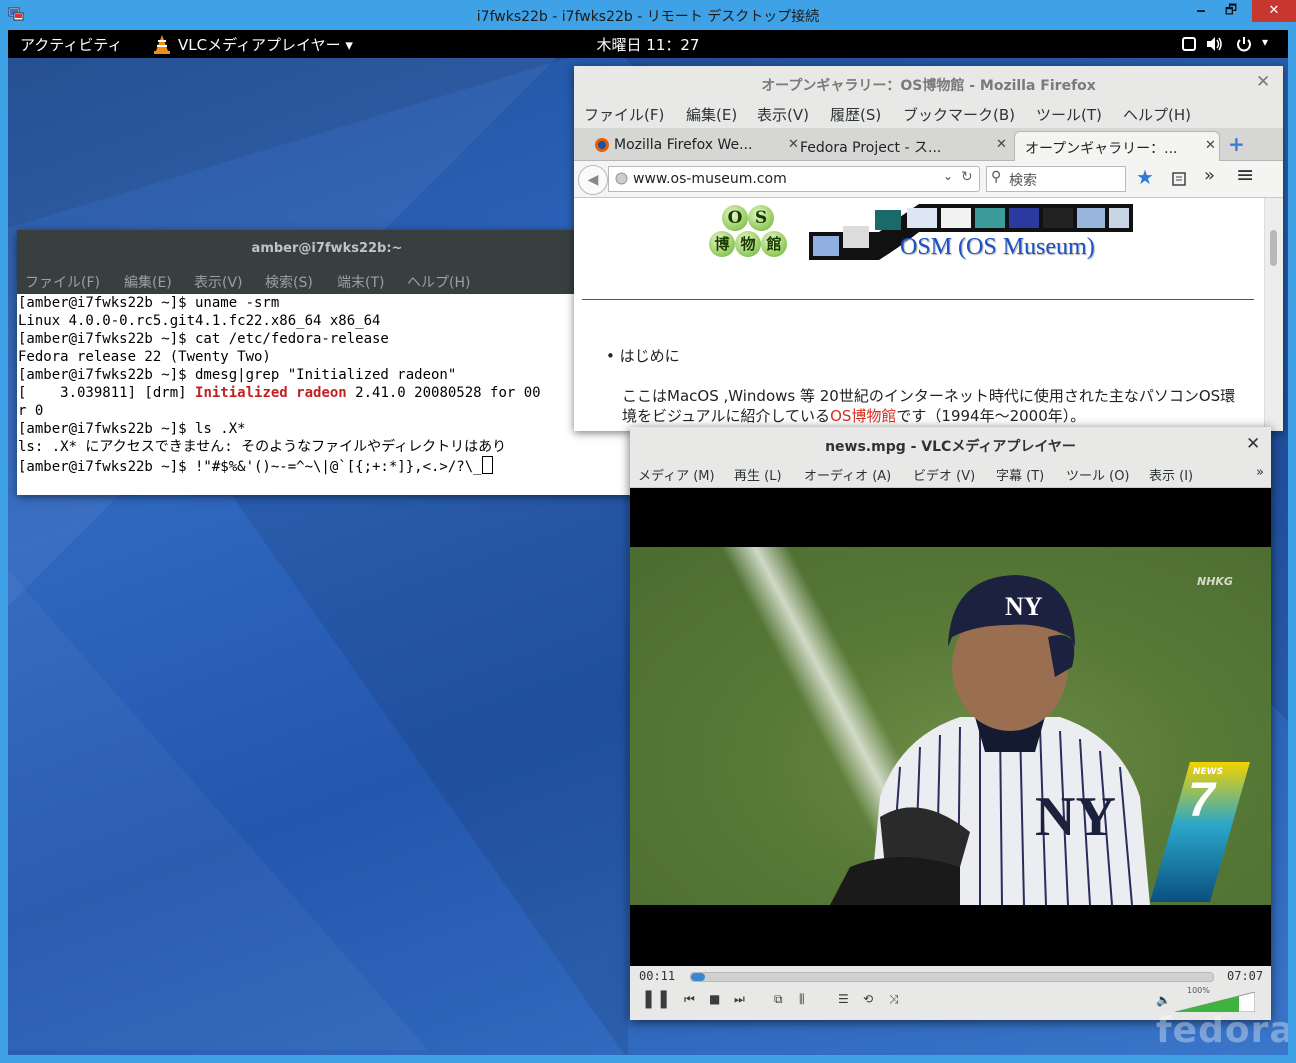 The image size is (1296, 1063). I want to click on terminal-menubar: ファイル(F) 編集(E) 表示(V) 検索(S) 端末(T) ヘルプ(H), so click(327, 280).